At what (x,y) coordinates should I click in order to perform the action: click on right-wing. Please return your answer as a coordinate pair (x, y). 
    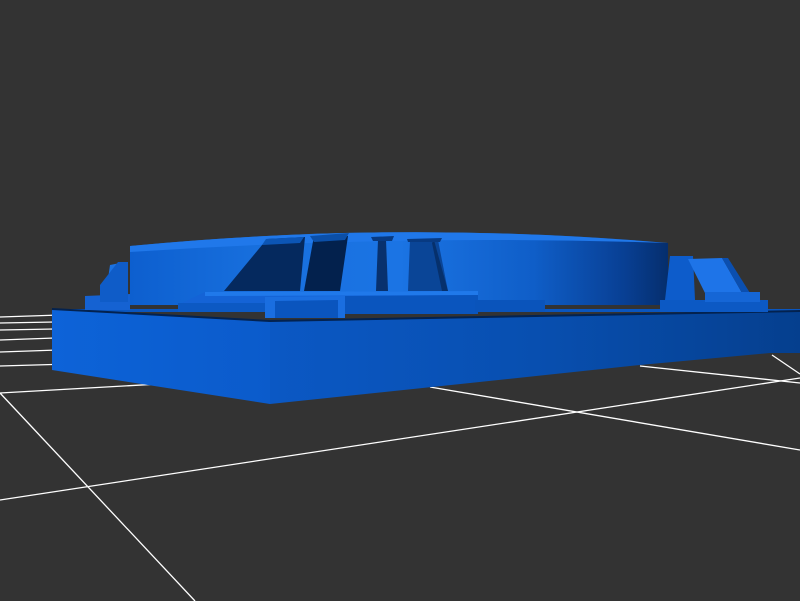
    Looking at the image, I should click on (714, 284).